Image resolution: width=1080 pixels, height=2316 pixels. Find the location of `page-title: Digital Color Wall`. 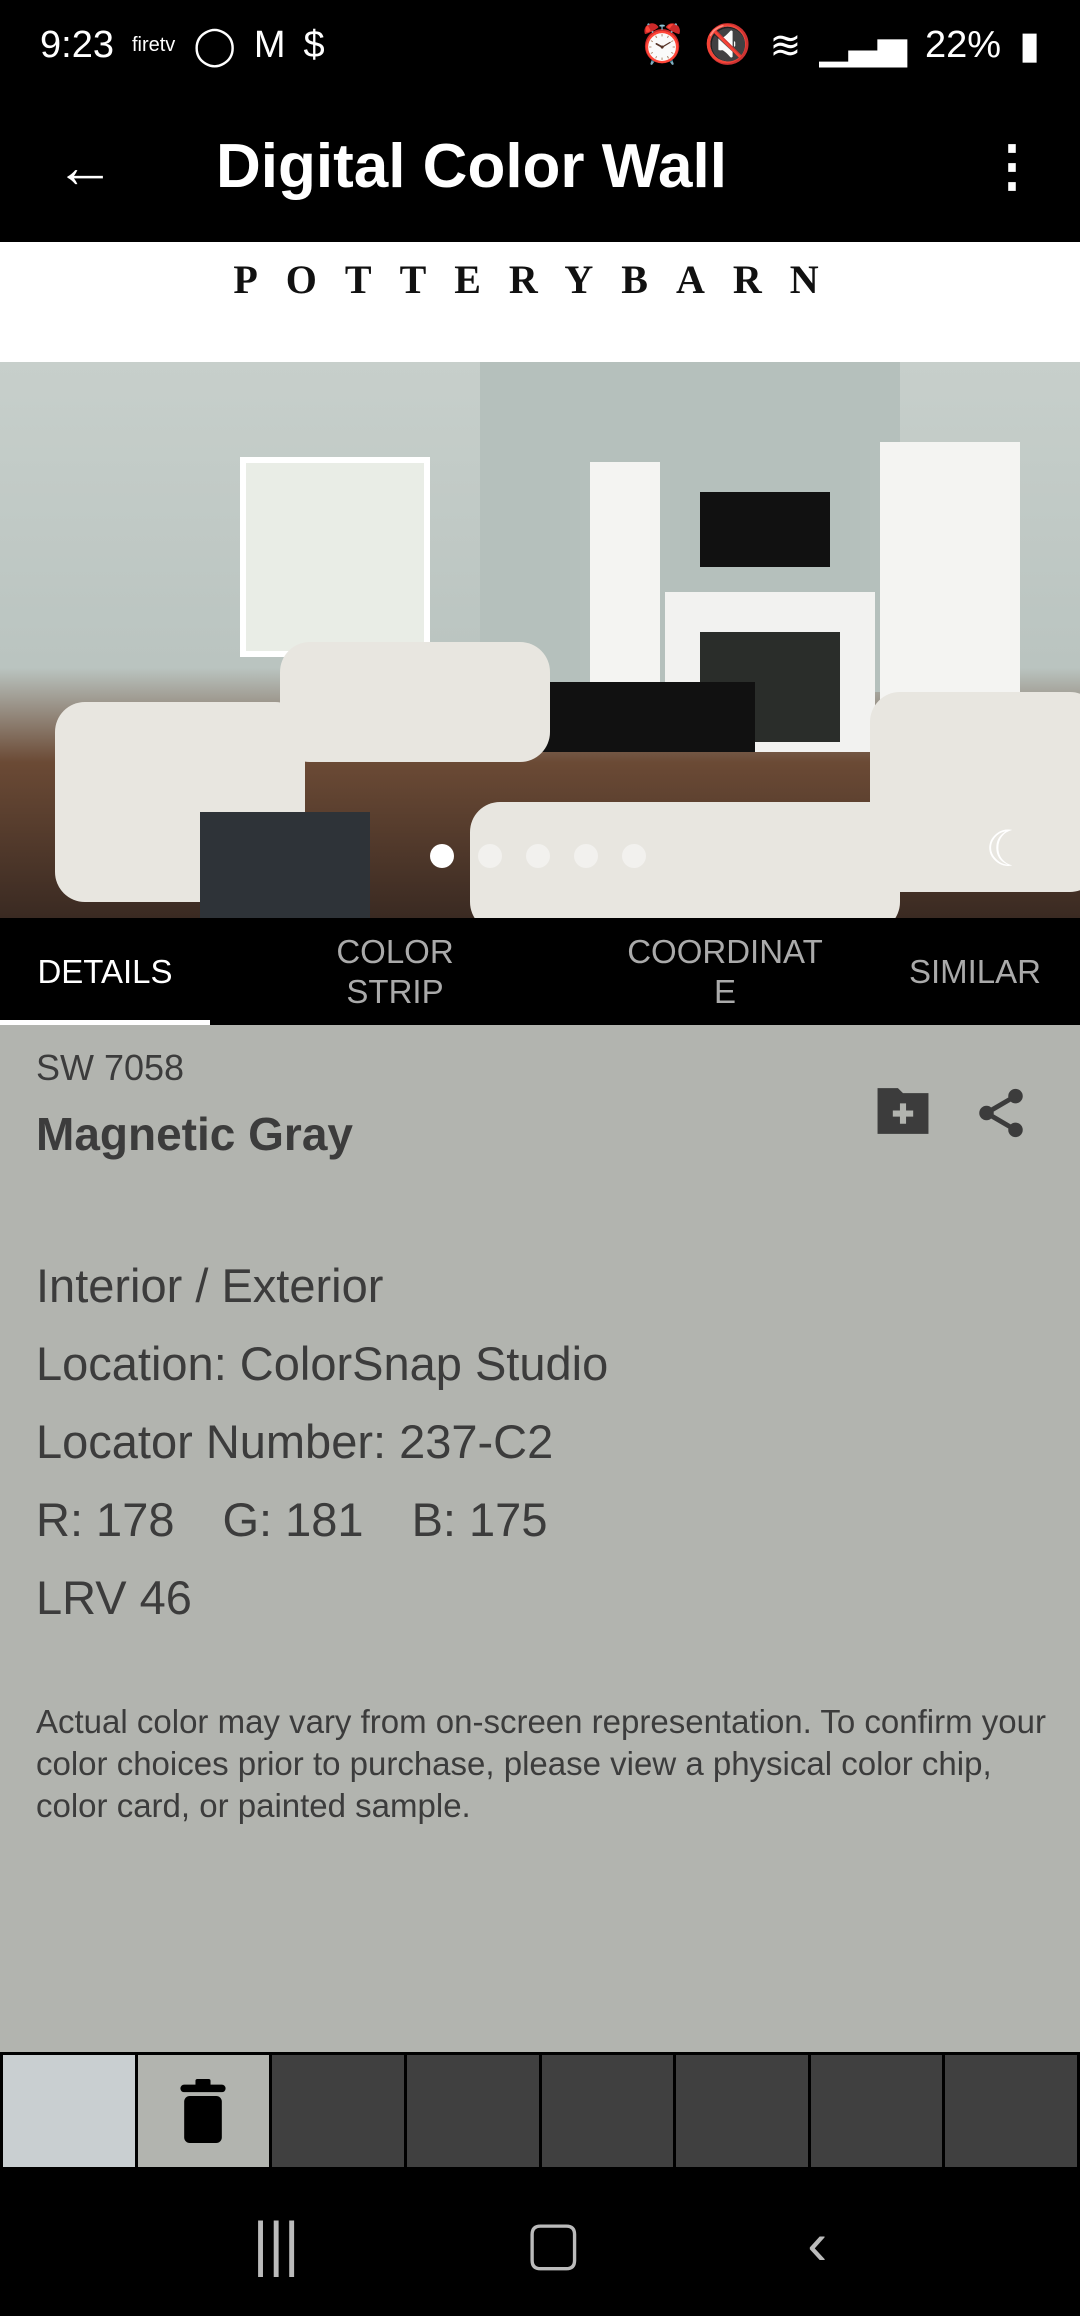

page-title: Digital Color Wall is located at coordinates (471, 166).